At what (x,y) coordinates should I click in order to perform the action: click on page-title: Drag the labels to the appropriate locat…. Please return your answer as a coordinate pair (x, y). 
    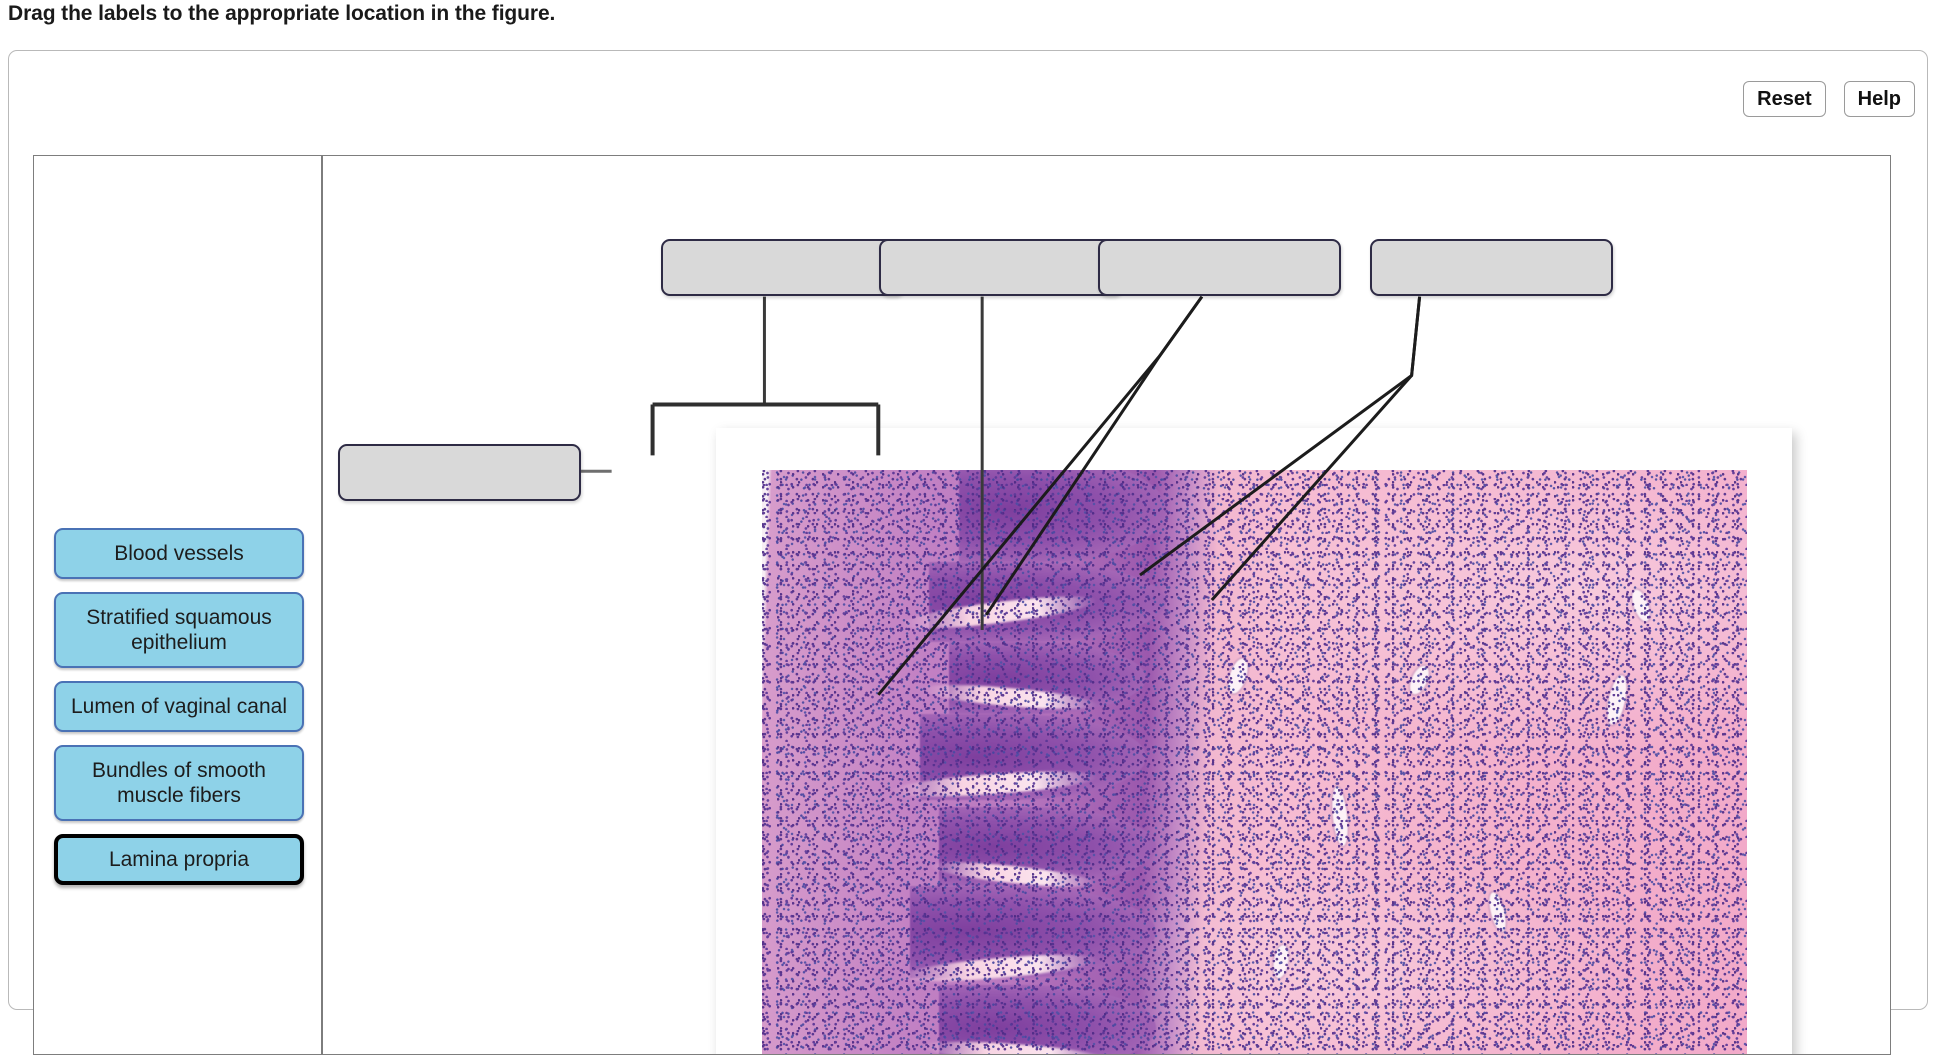
    Looking at the image, I should click on (282, 13).